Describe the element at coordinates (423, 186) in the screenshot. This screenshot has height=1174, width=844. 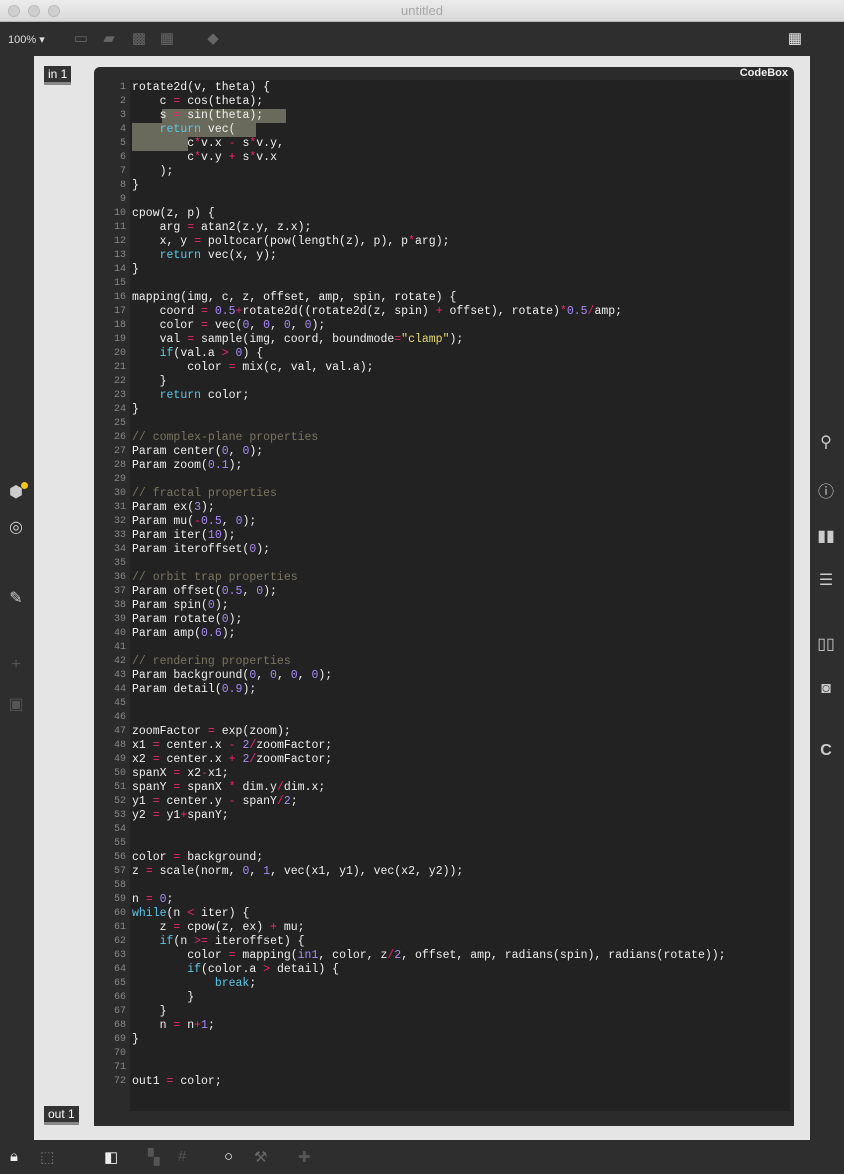
I see `code-line: 8}` at that location.